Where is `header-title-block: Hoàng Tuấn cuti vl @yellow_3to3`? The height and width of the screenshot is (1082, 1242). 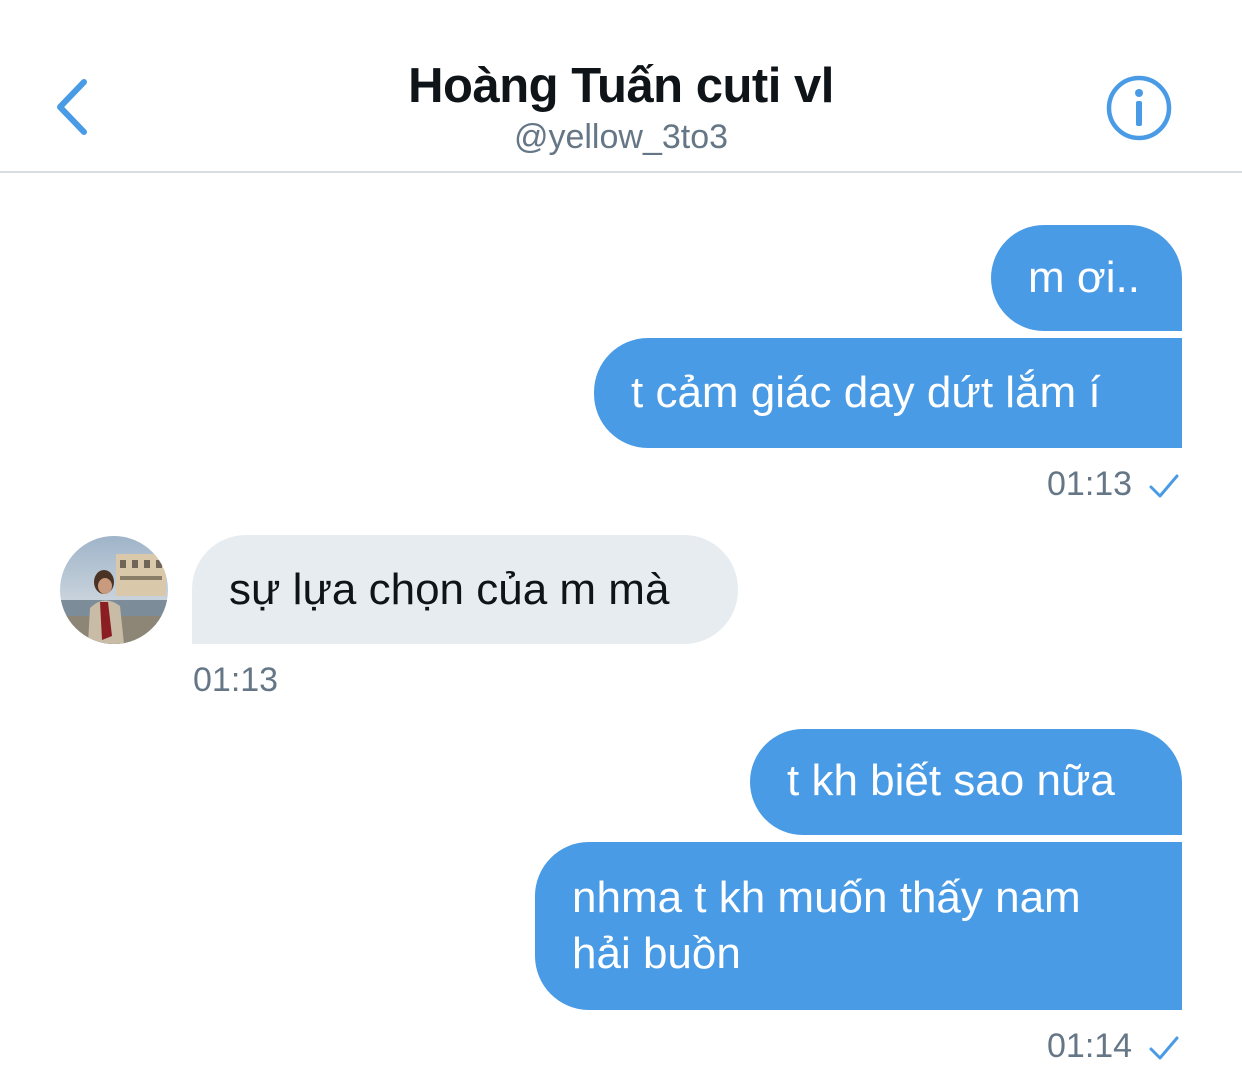 header-title-block: Hoàng Tuấn cuti vl @yellow_3to3 is located at coordinates (621, 107).